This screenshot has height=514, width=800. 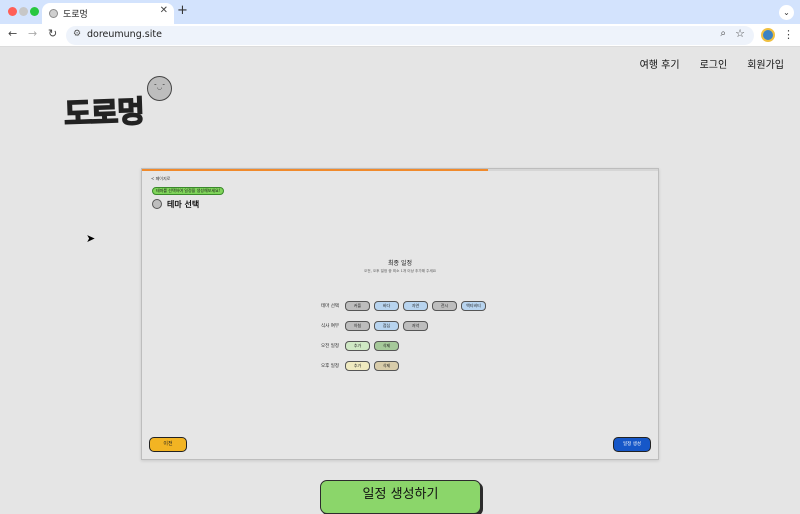 What do you see at coordinates (182, 10) in the screenshot?
I see `new-tab-button: +` at bounding box center [182, 10].